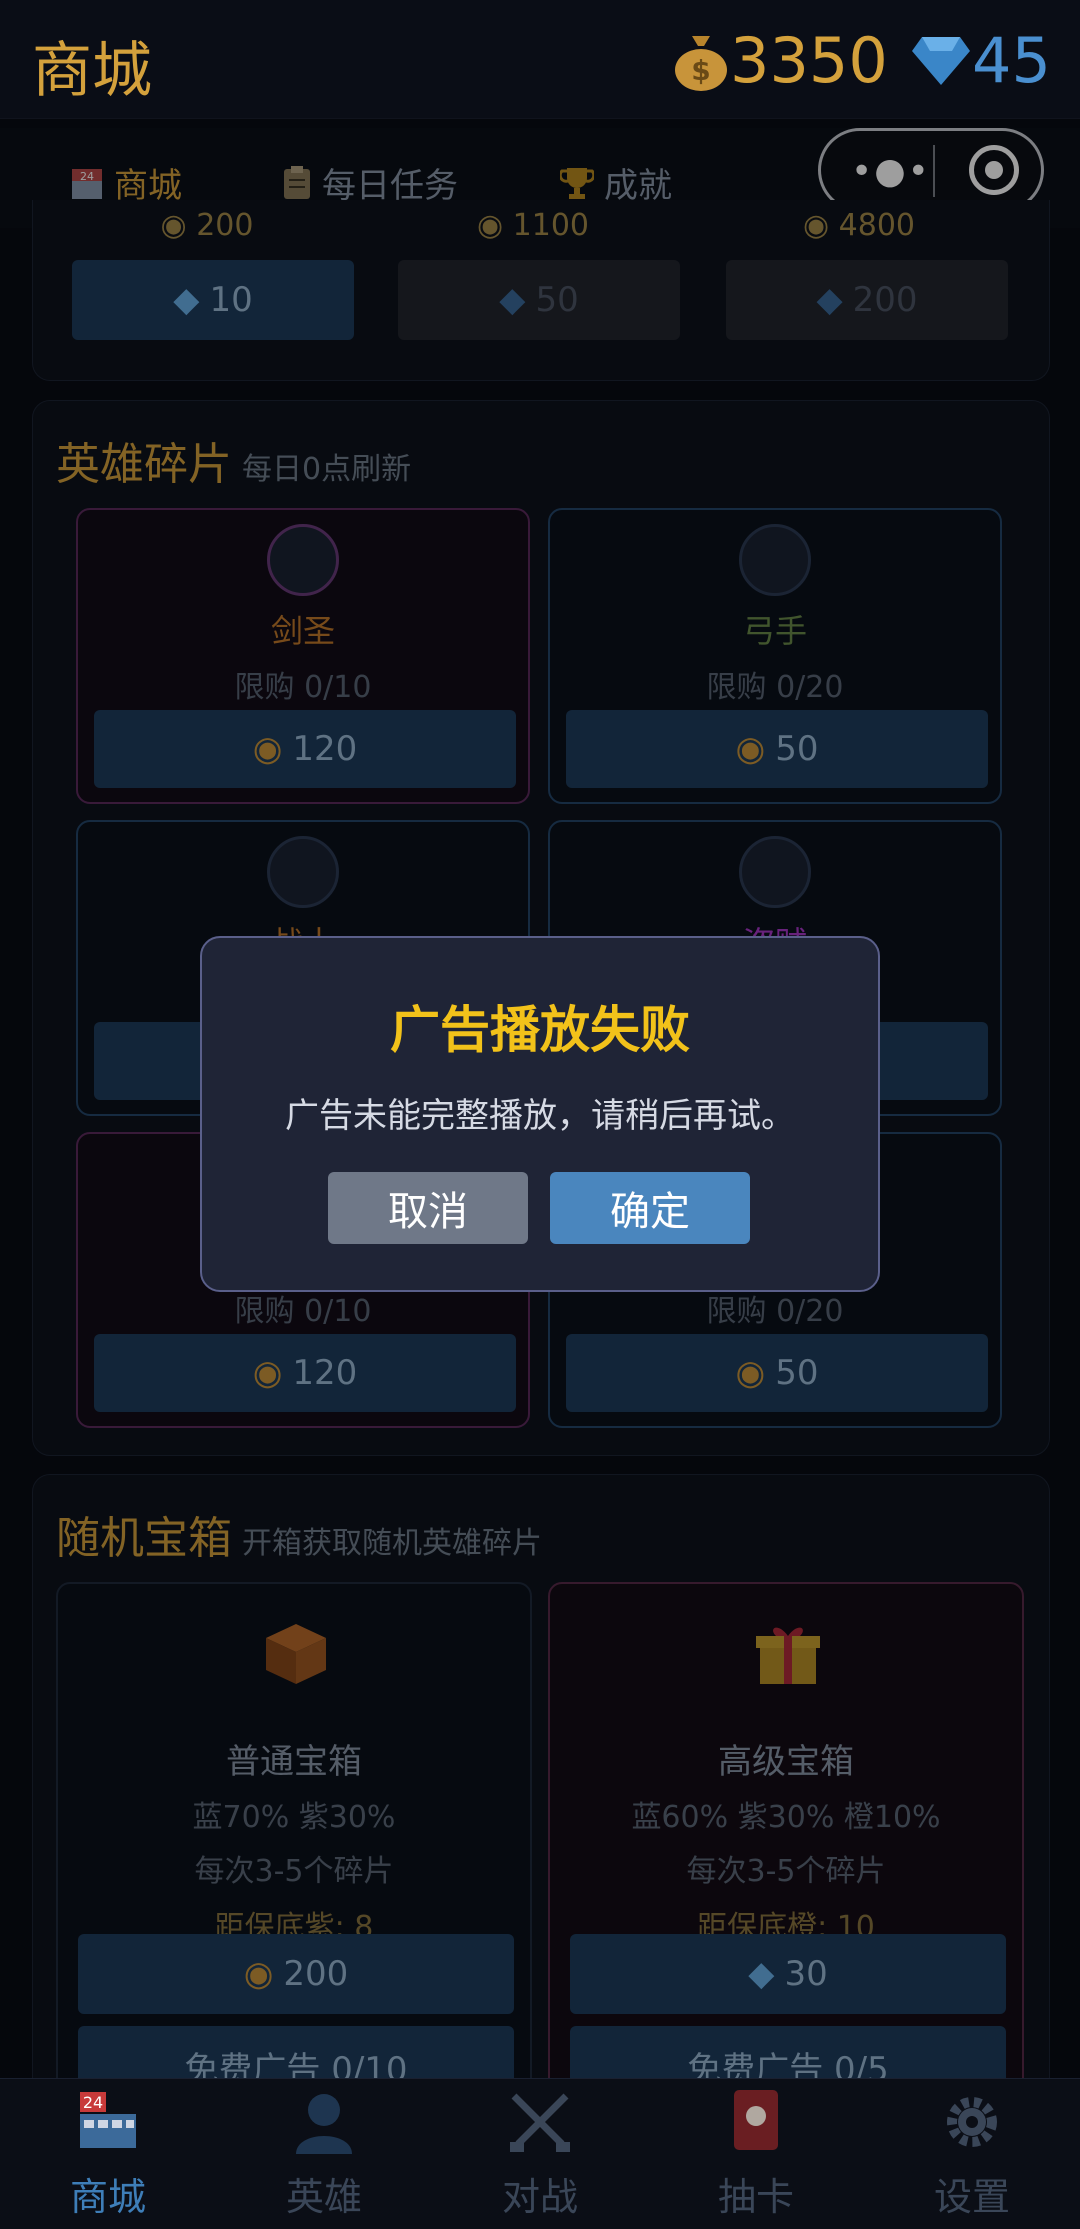  What do you see at coordinates (809, 60) in the screenshot?
I see `coin-amount: 3350` at bounding box center [809, 60].